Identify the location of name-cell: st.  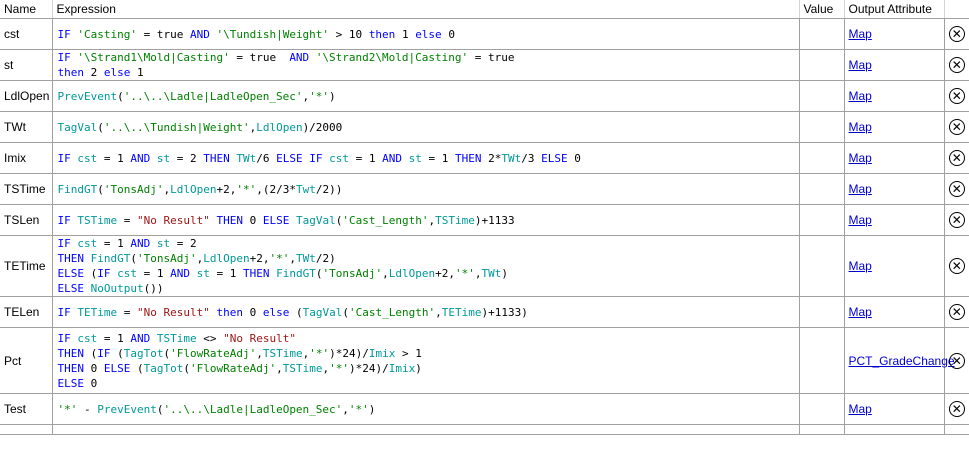
(26, 65).